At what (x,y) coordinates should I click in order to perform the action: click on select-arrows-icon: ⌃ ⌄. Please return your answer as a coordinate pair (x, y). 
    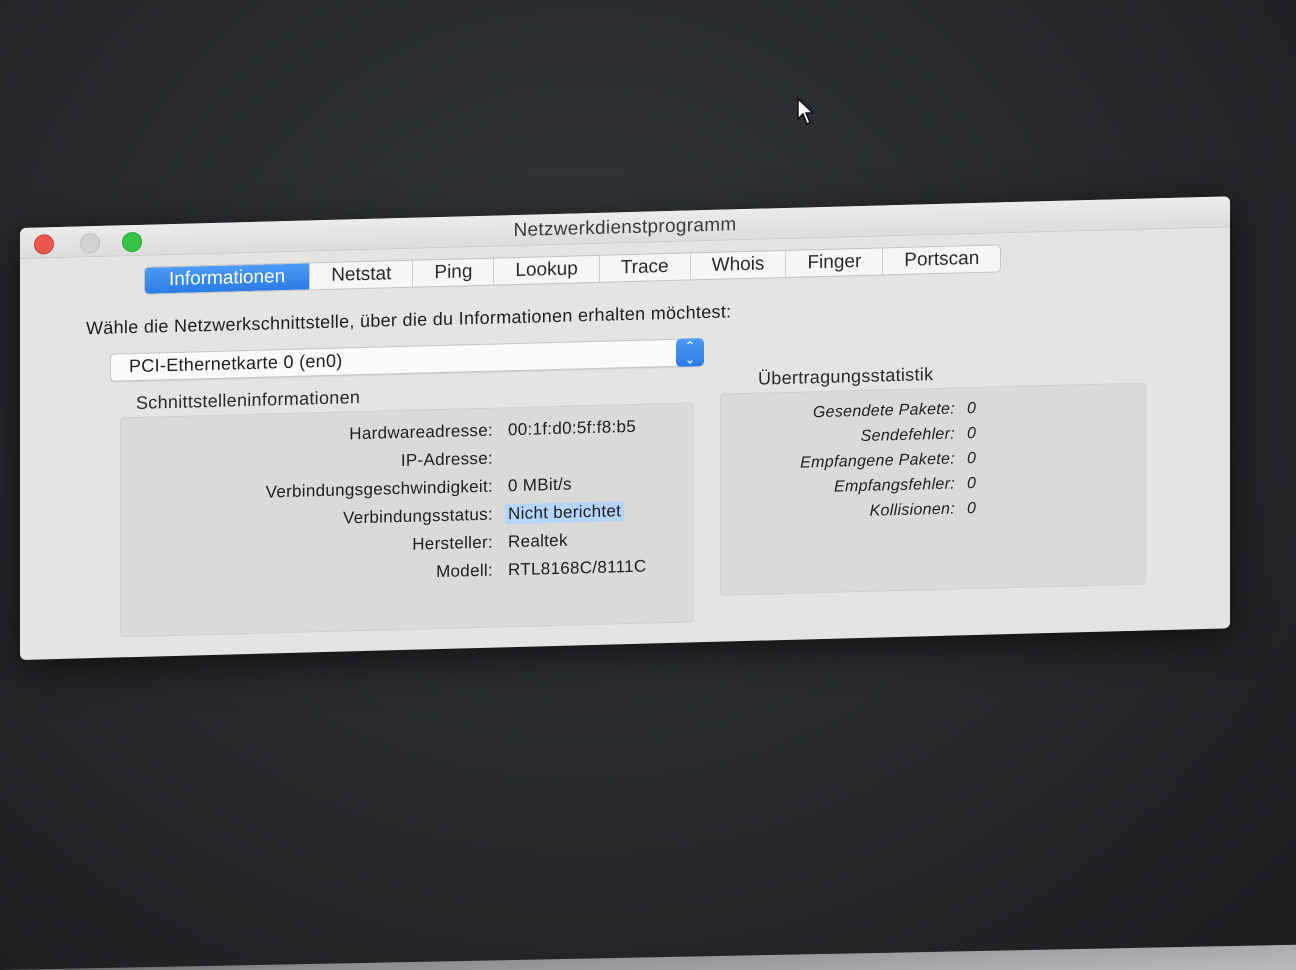
    Looking at the image, I should click on (690, 352).